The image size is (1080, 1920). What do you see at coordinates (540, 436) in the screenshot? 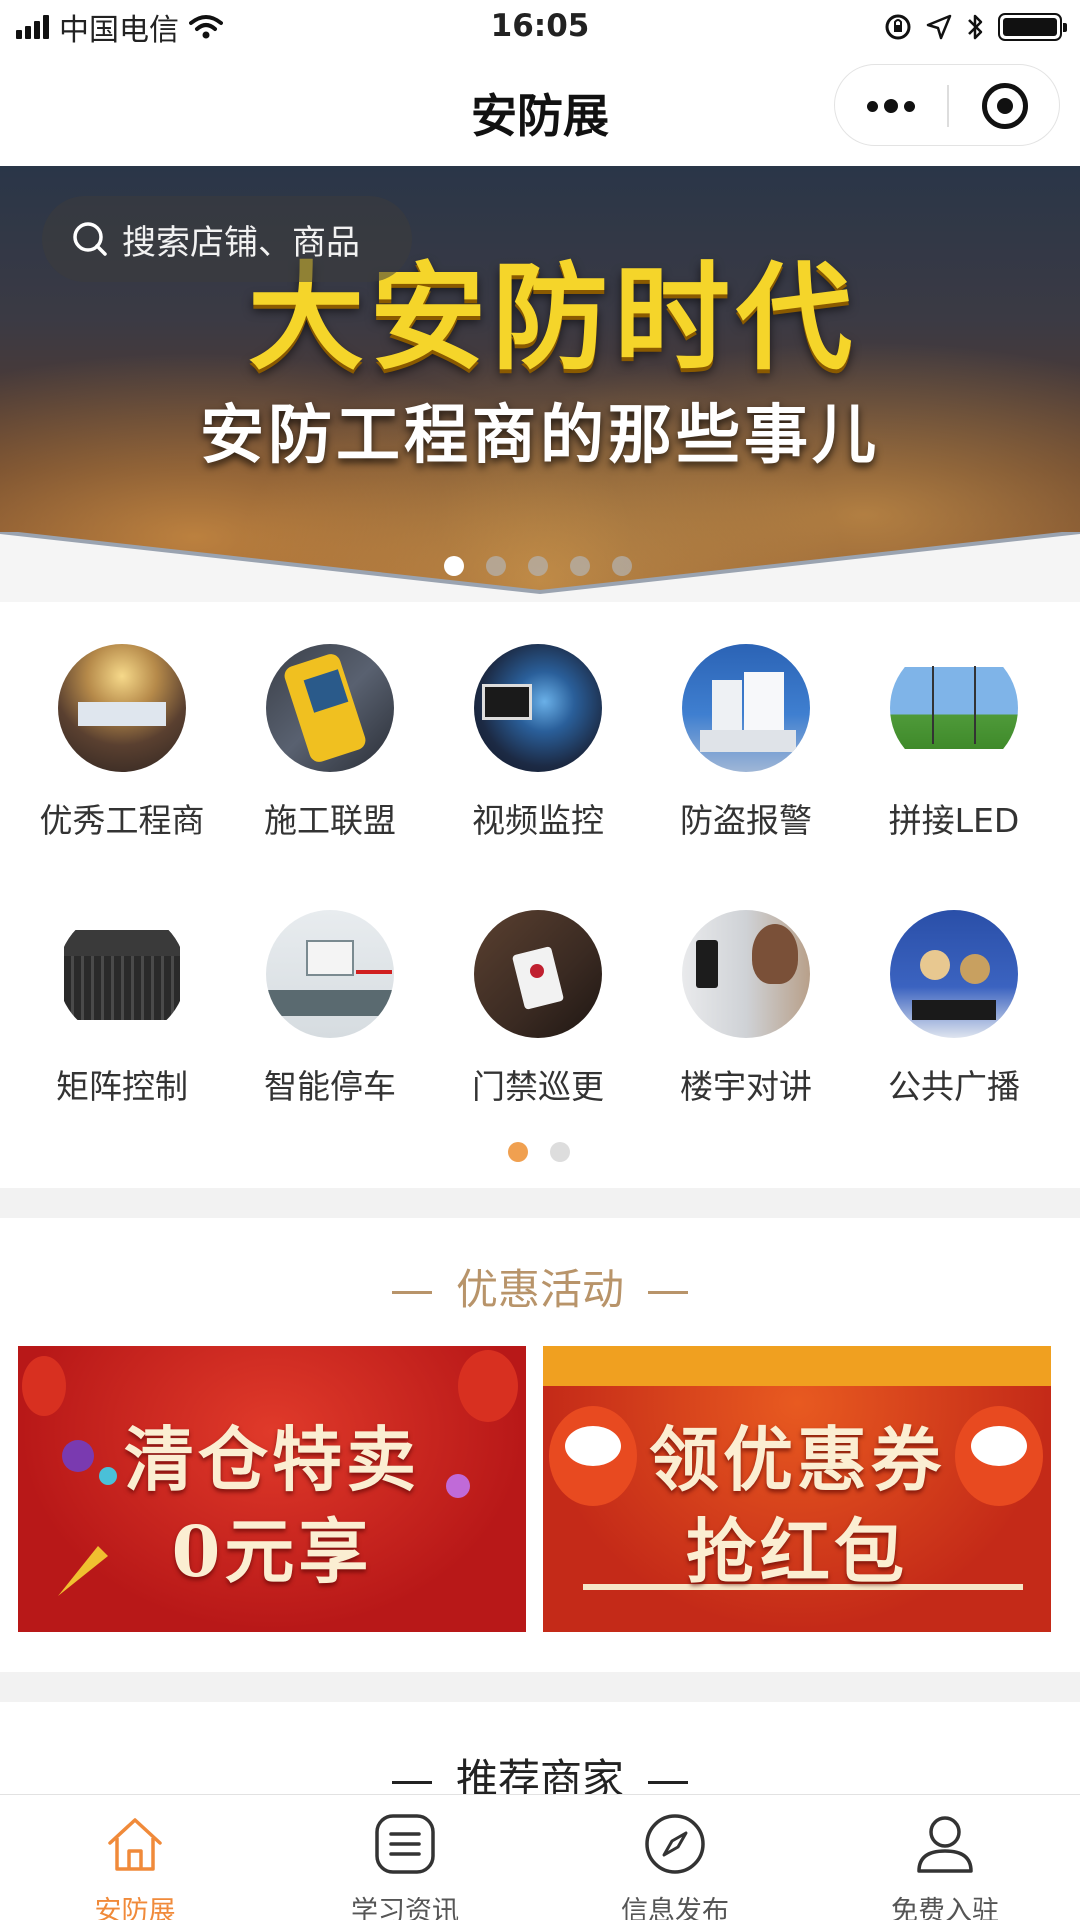
I see `banner-subtitle: 安防工程商的那些事儿` at bounding box center [540, 436].